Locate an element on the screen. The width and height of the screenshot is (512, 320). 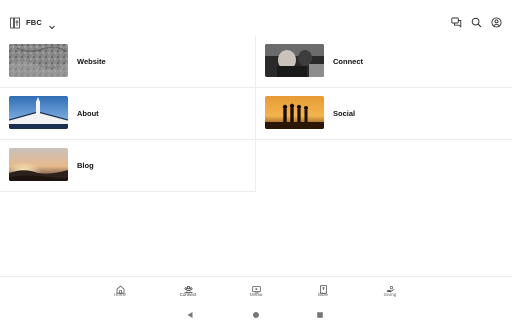
tile-label: Social is located at coordinates (344, 113).